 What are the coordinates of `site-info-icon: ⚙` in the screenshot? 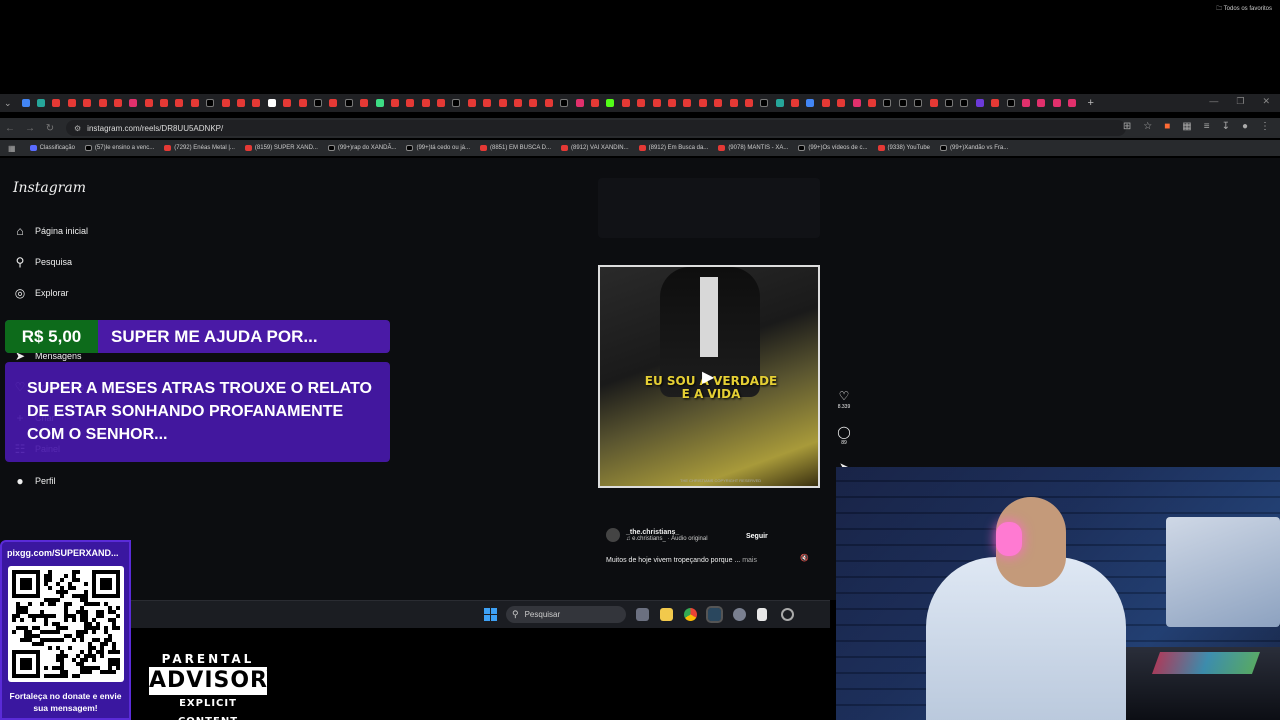 It's located at (77, 128).